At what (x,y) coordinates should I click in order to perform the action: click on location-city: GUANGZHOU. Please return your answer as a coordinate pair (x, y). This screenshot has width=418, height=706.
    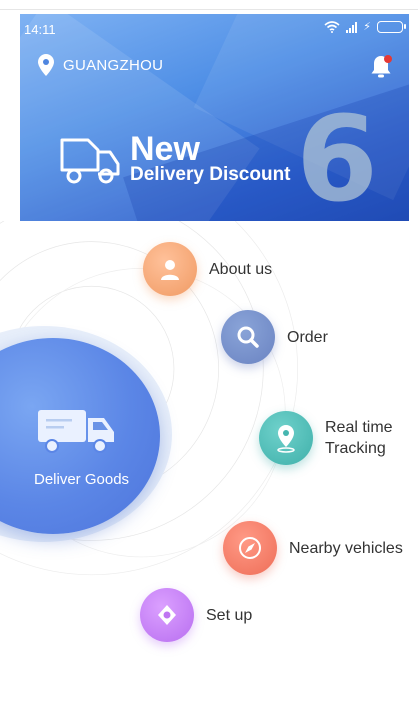
    Looking at the image, I should click on (113, 65).